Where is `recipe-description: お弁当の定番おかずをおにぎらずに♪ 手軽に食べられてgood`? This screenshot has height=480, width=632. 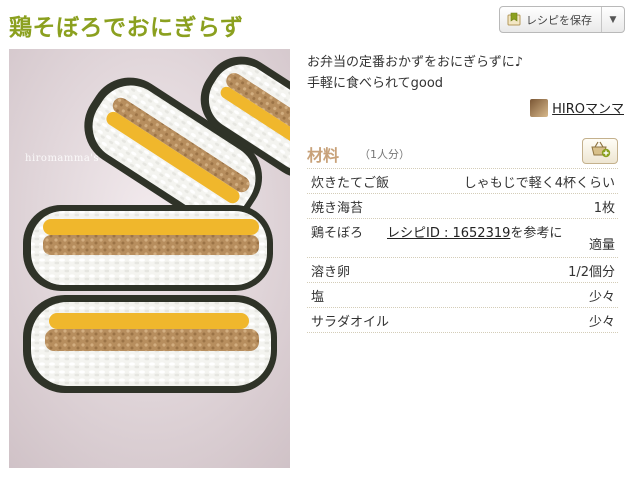 recipe-description: お弁当の定番おかずをおにぎらずに♪ 手軽に食べられてgood is located at coordinates (466, 73).